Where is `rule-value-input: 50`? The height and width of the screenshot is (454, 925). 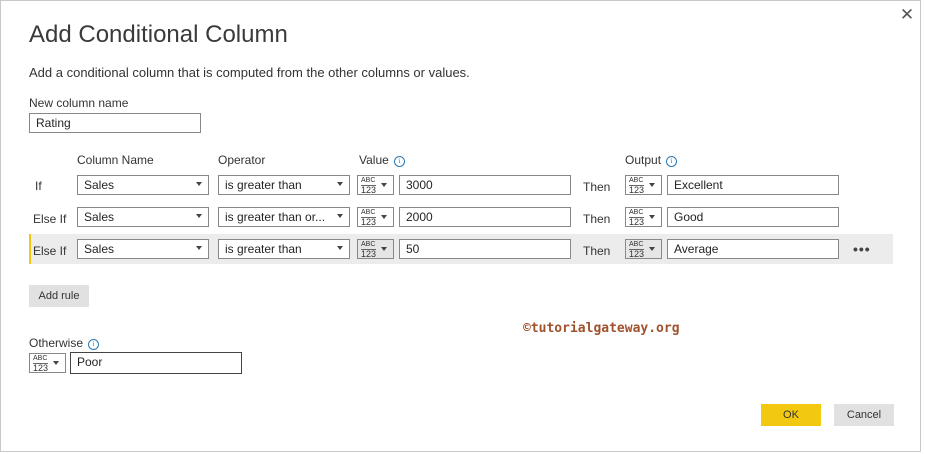
rule-value-input: 50 is located at coordinates (485, 249).